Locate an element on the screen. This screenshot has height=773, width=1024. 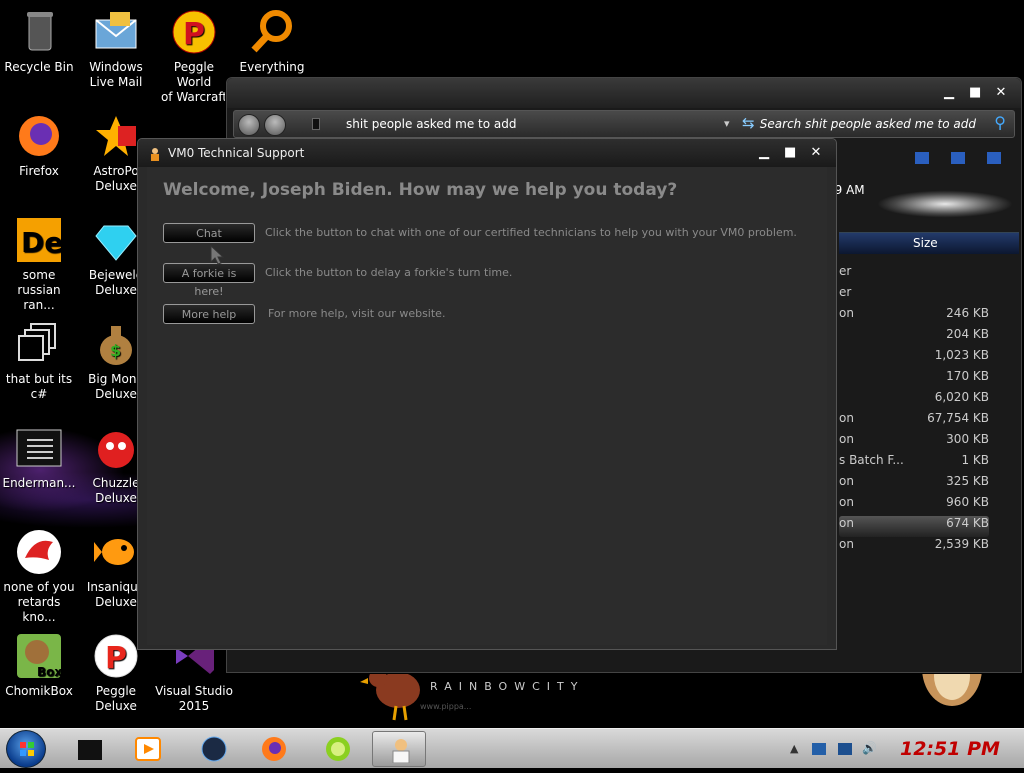
desktop-icon-stacked: that but its c# is located at coordinates (39, 361).